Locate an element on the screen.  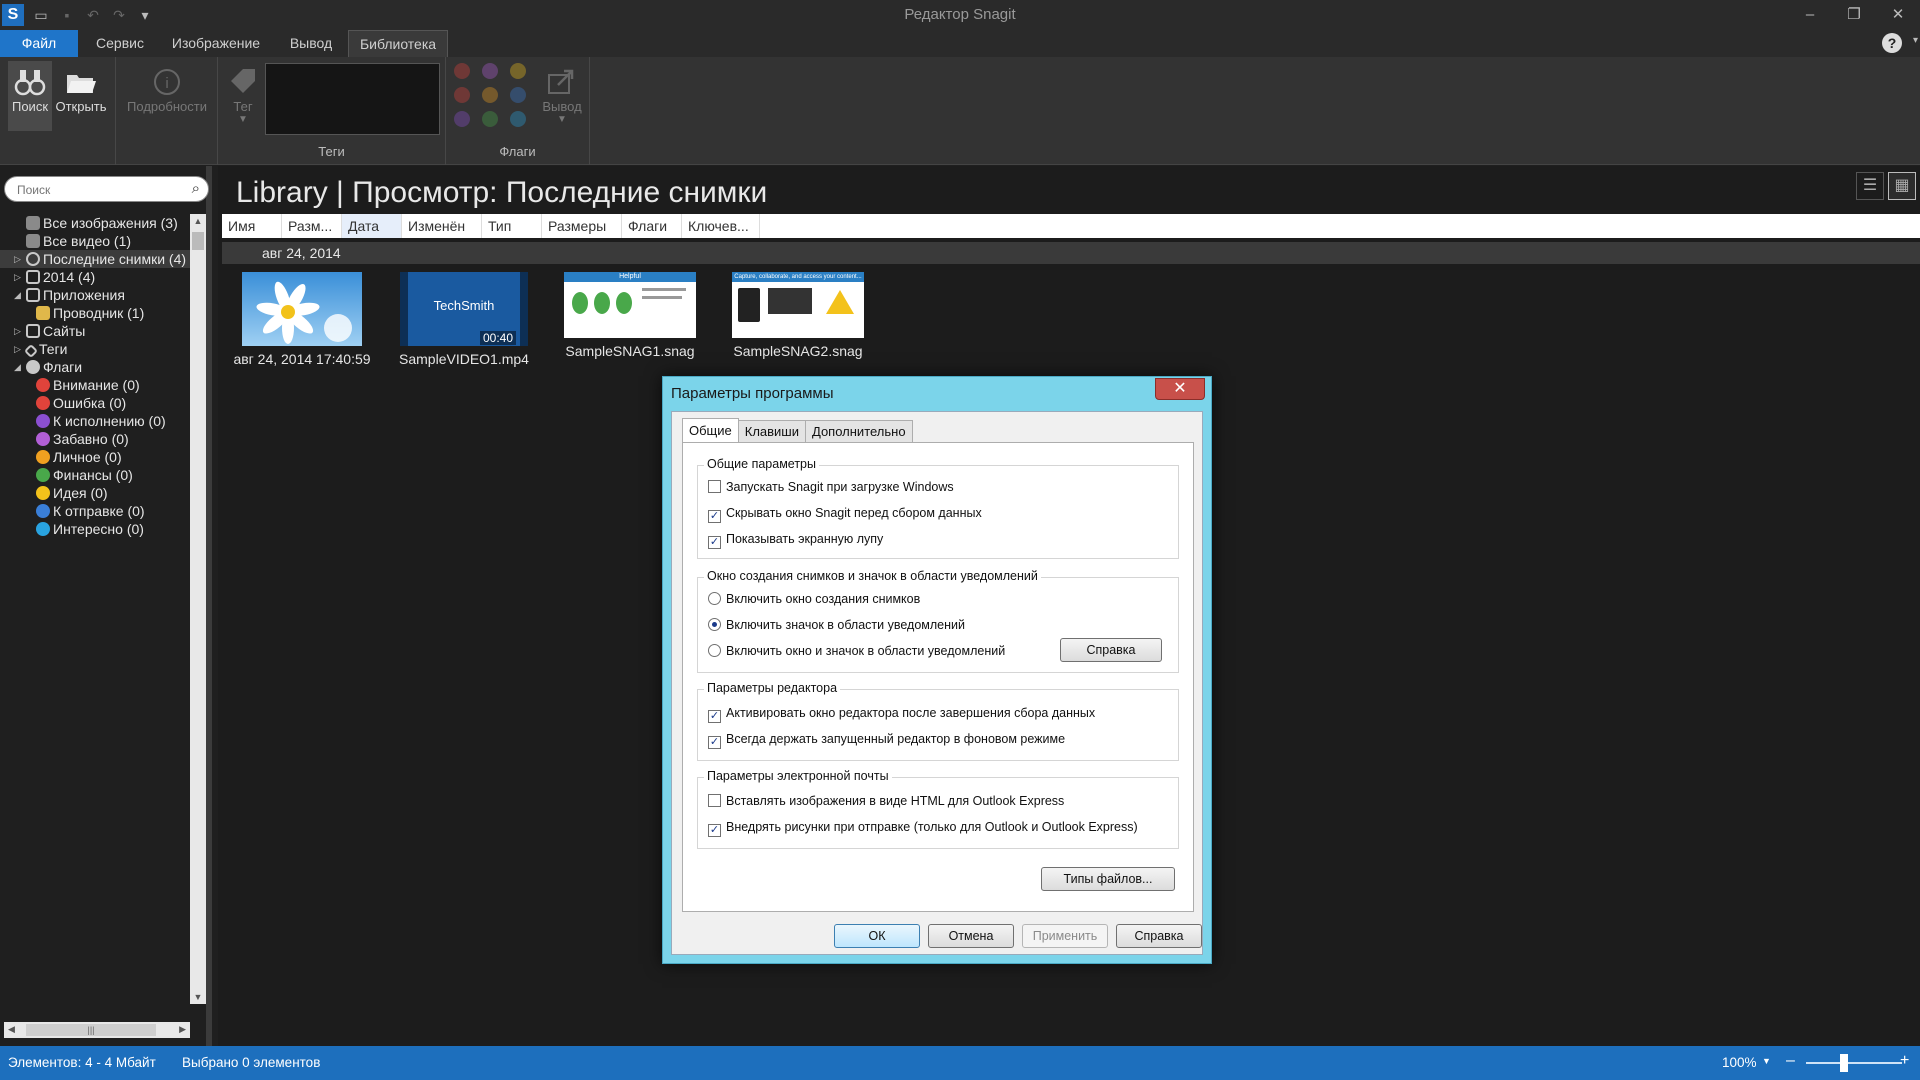
scroll-up-icon: ▲ is located at coordinates (198, 221).